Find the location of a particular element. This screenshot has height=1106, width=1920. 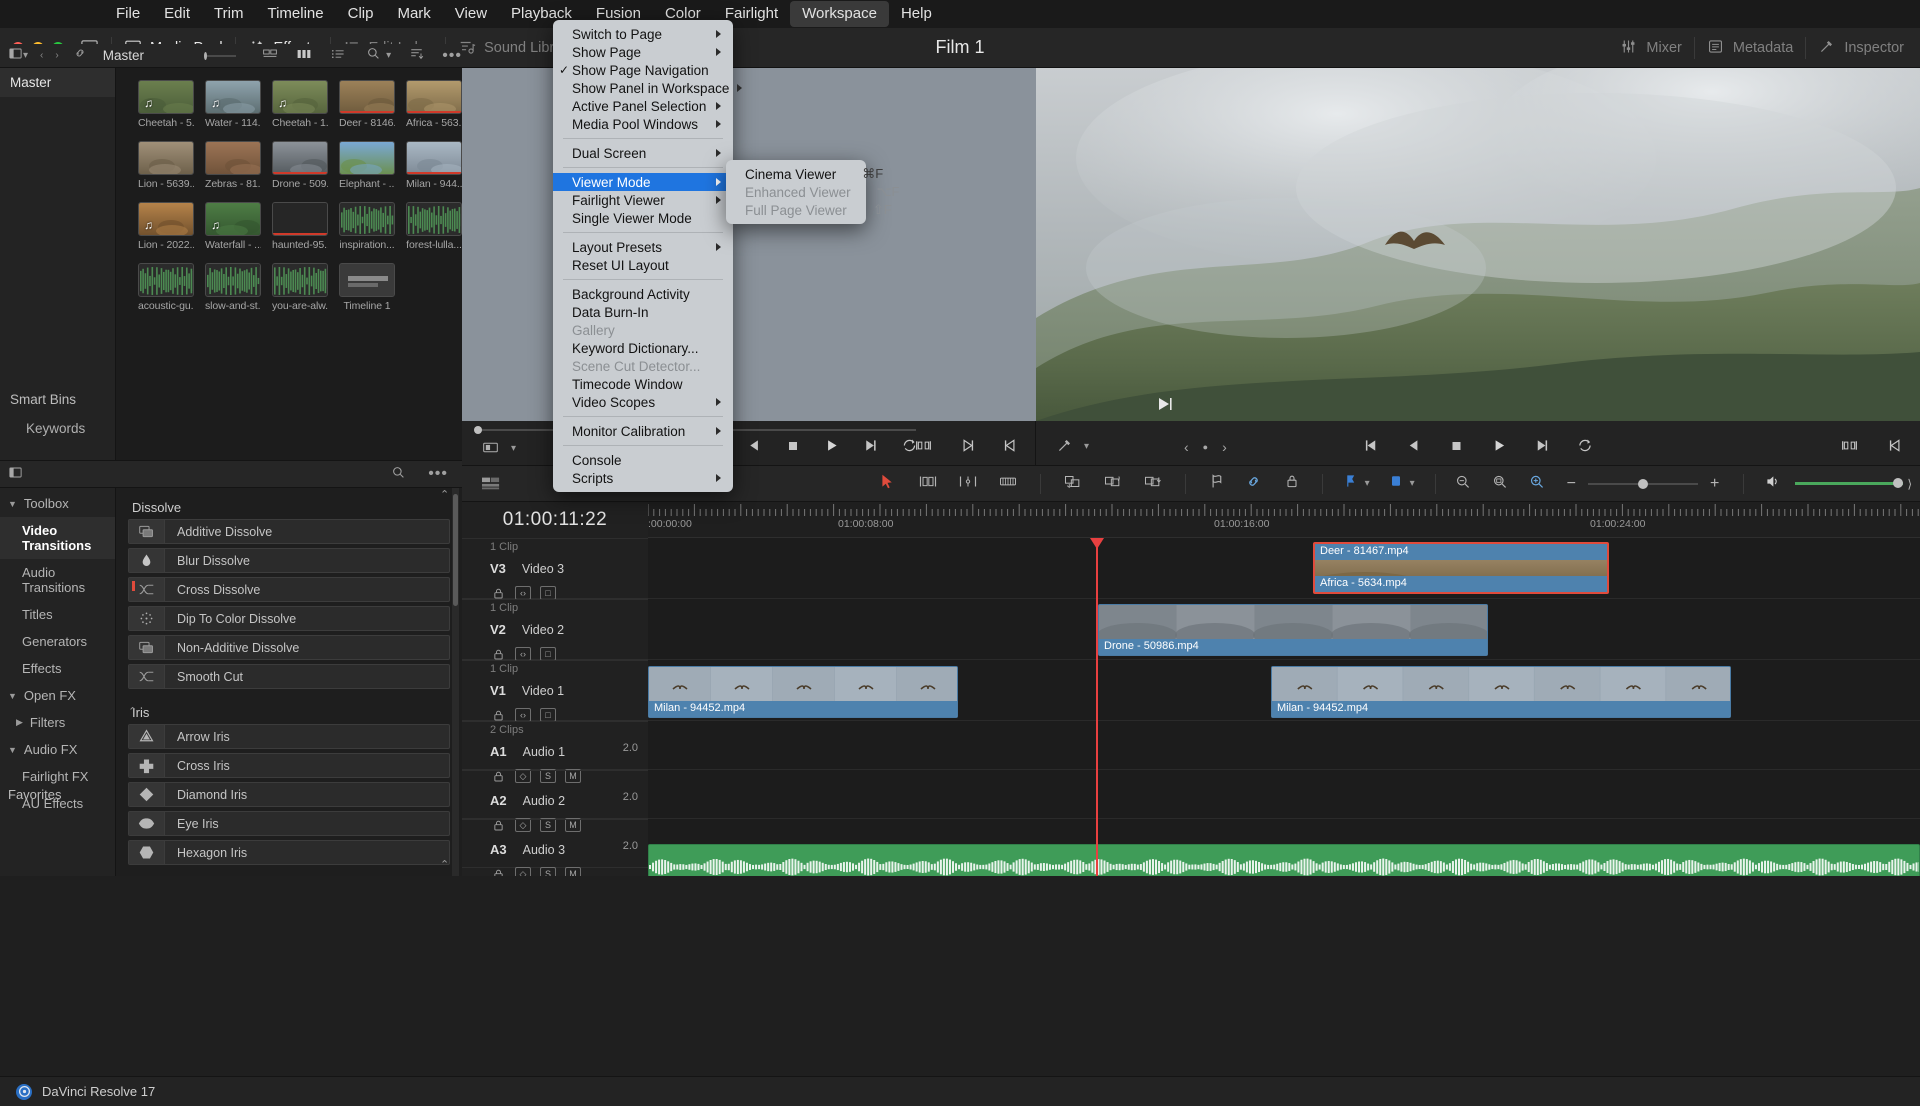

chevron-right-icon: ▶ is located at coordinates (19, 722).